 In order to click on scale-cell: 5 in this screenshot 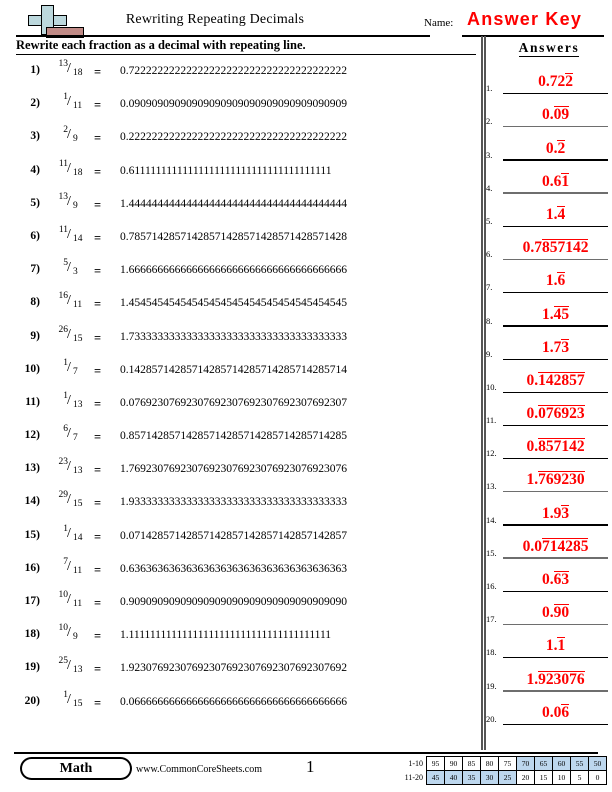, I will do `click(579, 777)`.